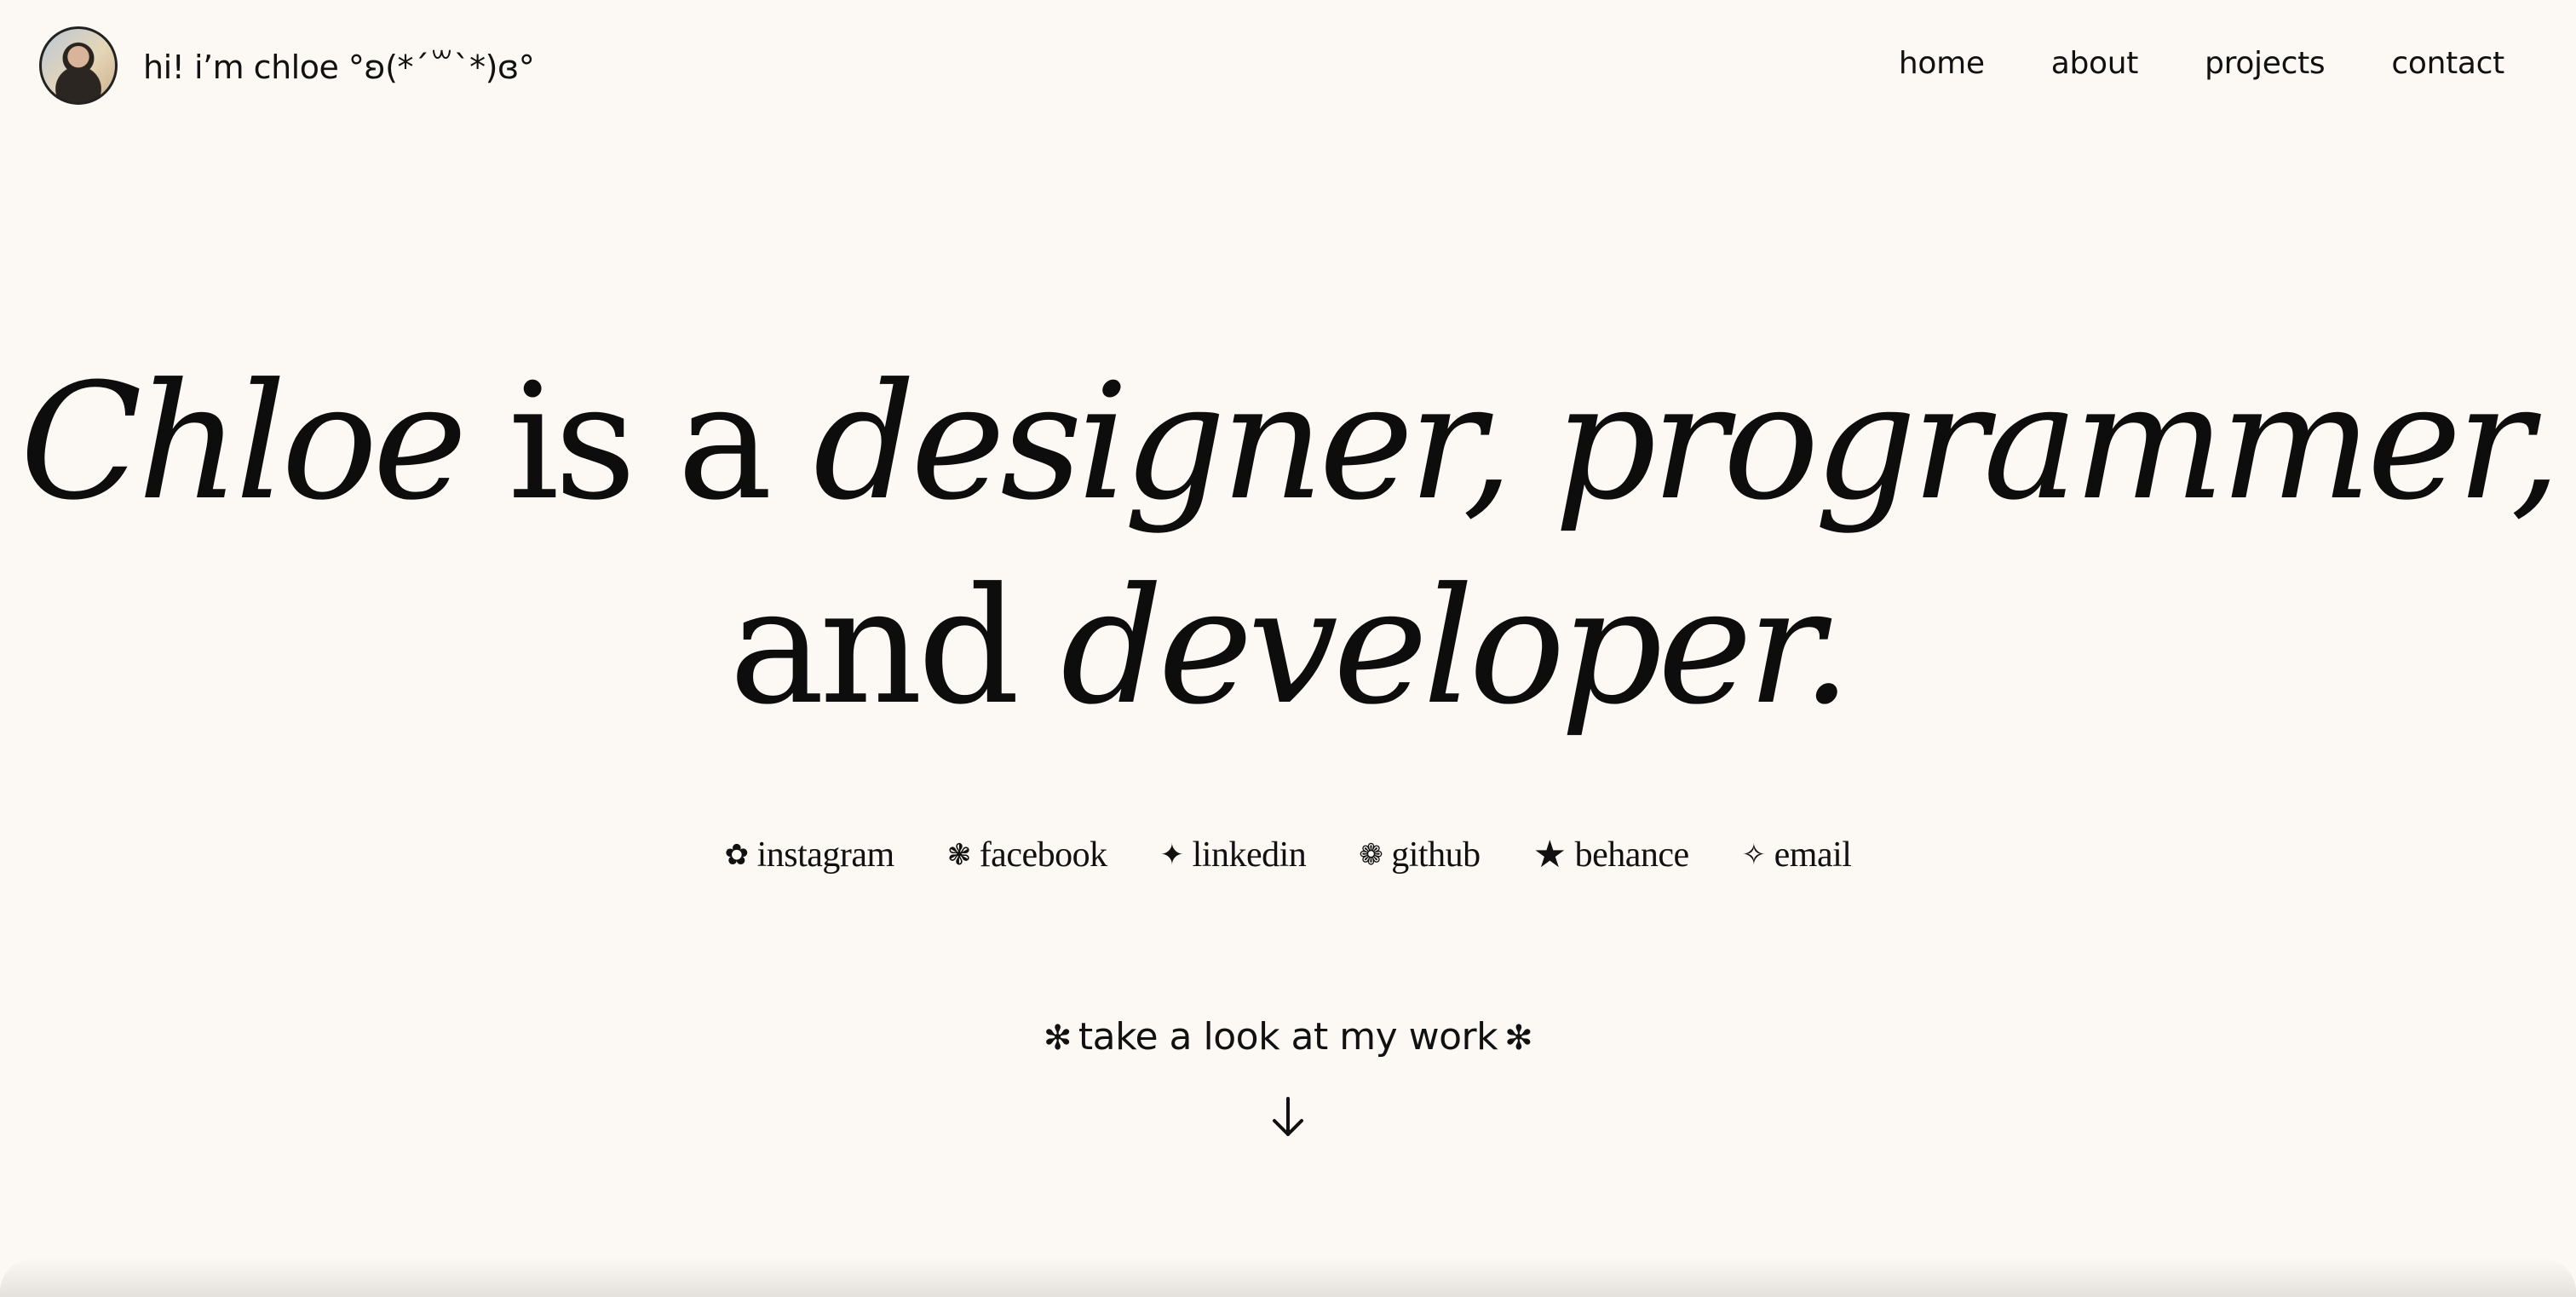 The width and height of the screenshot is (2576, 1297). I want to click on nav-contact: contact, so click(2448, 63).